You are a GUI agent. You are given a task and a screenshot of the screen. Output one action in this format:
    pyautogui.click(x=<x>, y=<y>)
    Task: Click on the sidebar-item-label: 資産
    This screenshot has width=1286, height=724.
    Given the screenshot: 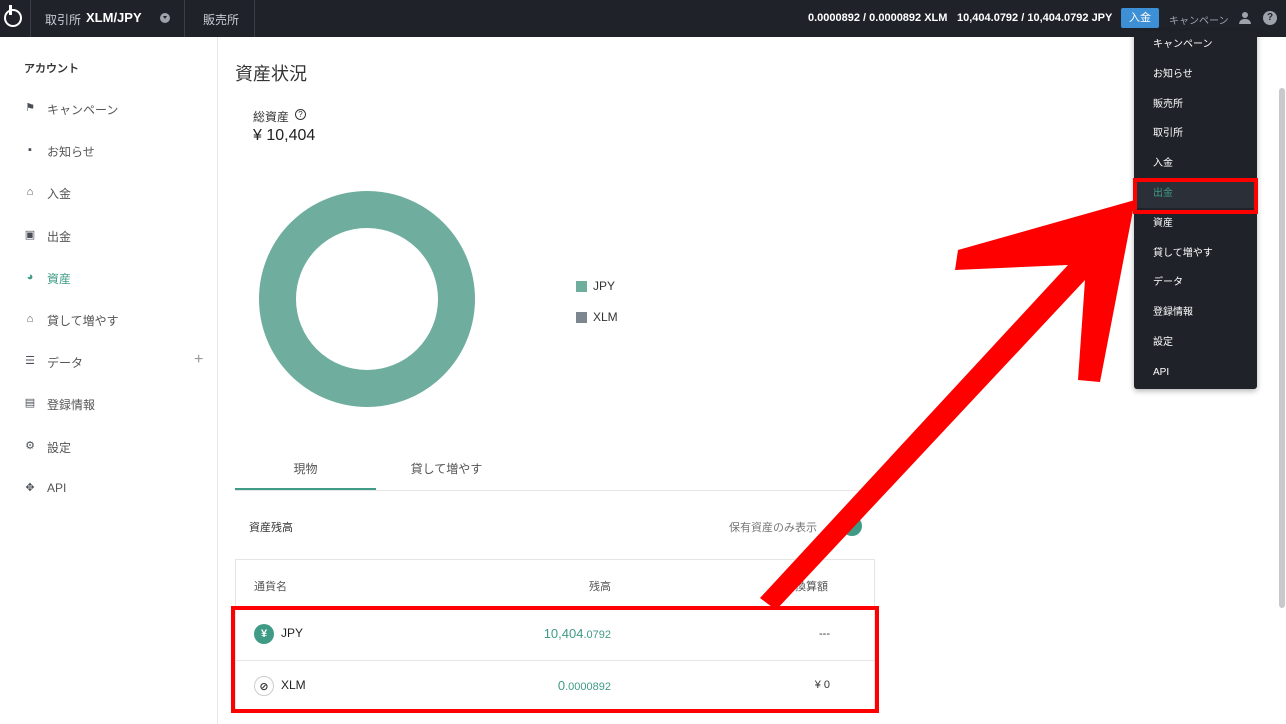 What is the action you would take?
    pyautogui.click(x=59, y=279)
    